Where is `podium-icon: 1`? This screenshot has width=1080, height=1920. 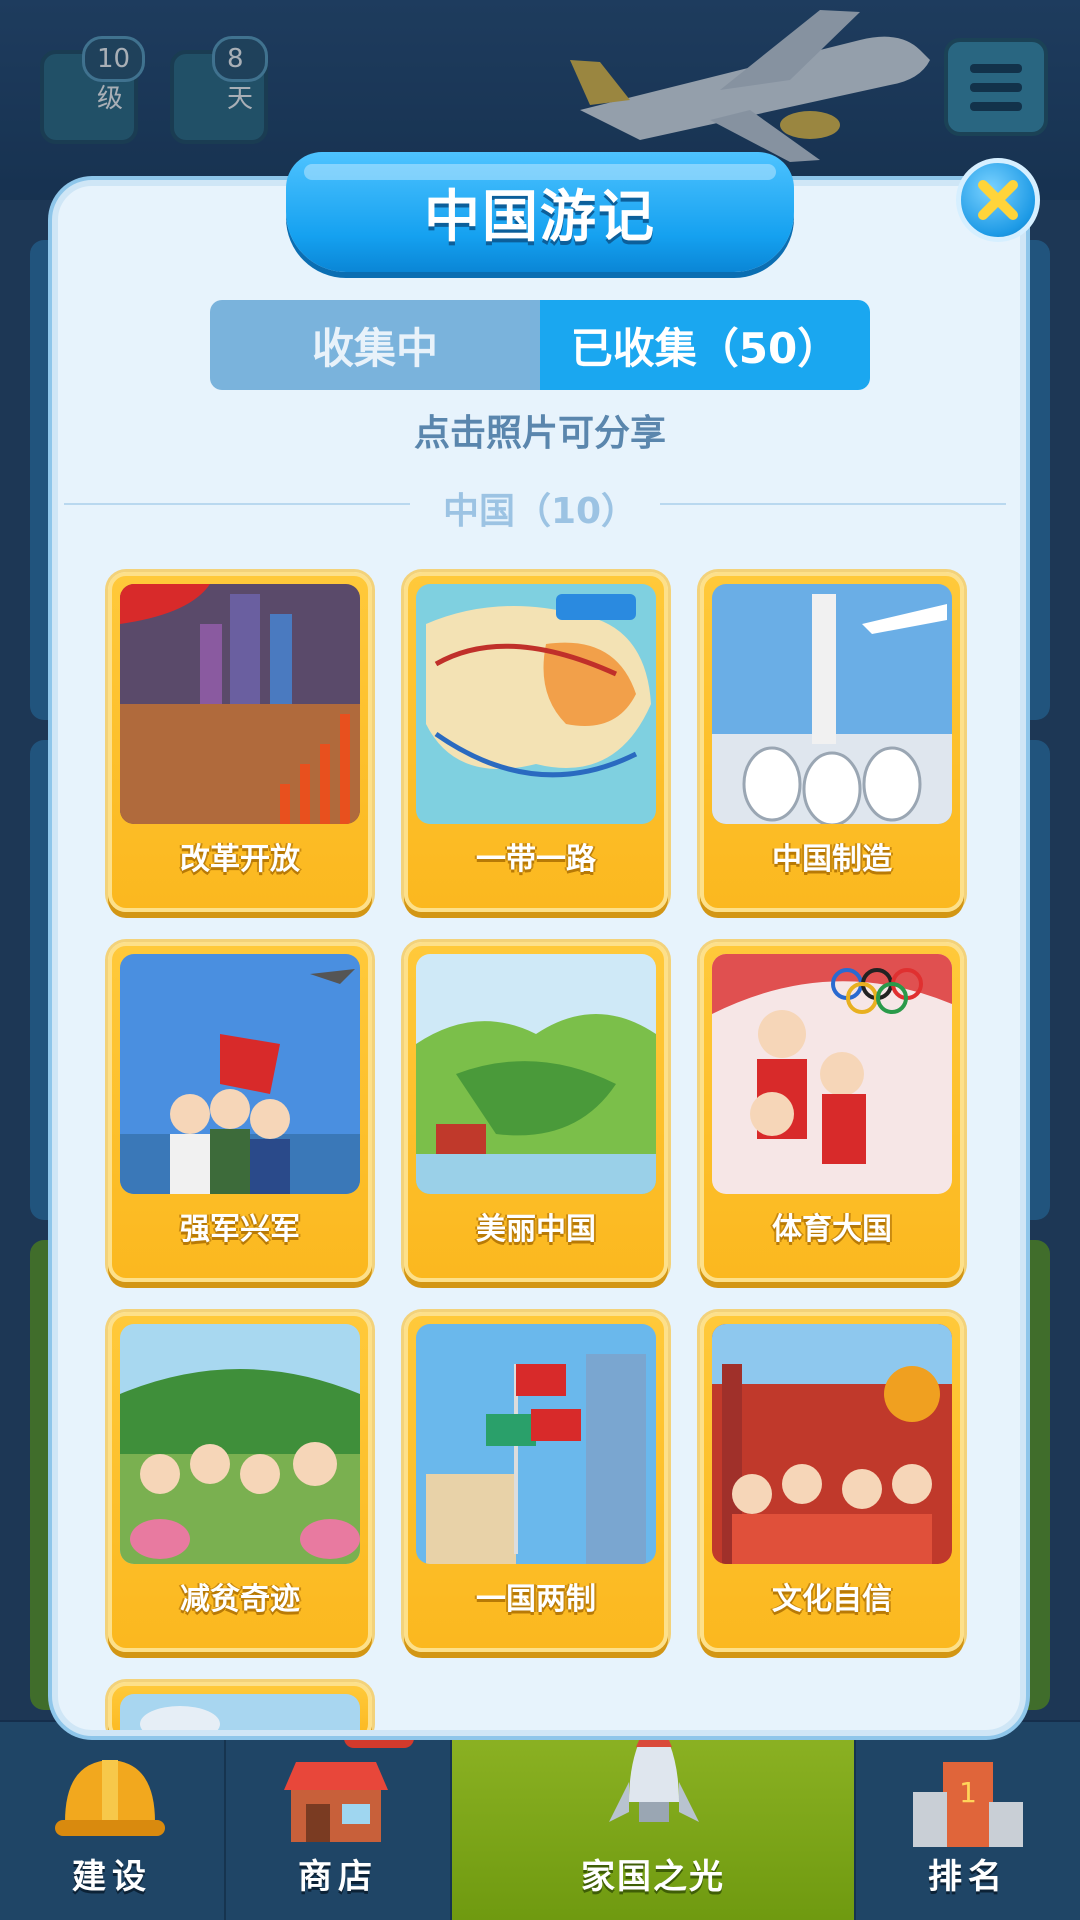
podium-icon: 1 is located at coordinates (968, 1804).